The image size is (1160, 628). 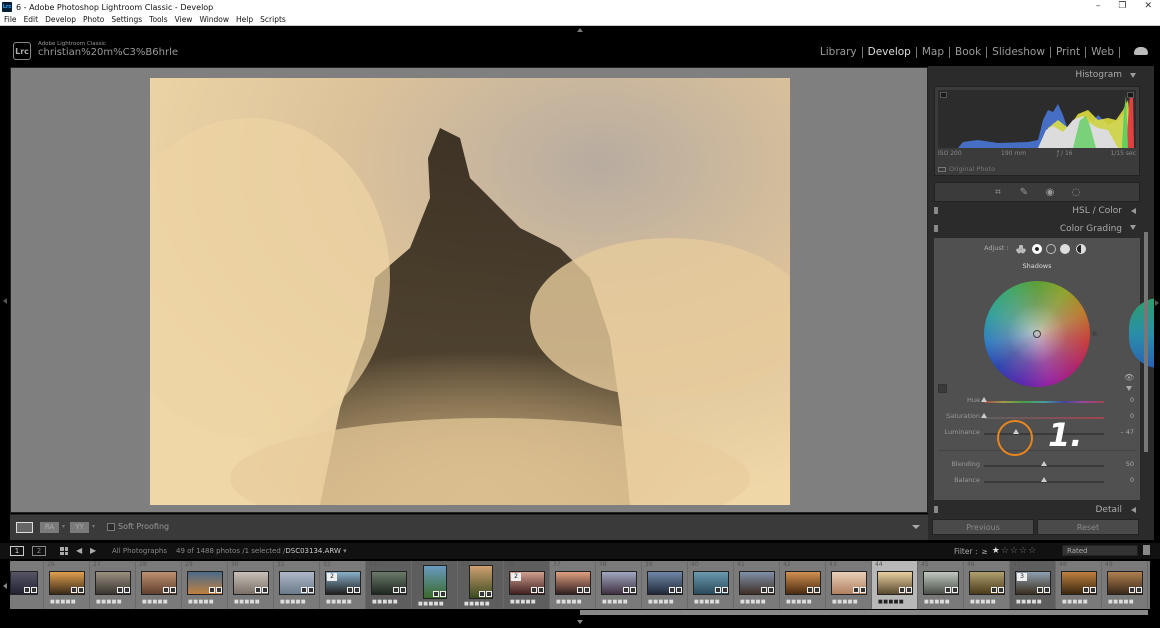 I want to click on stack-count-badge: 3, so click(x=1022, y=577).